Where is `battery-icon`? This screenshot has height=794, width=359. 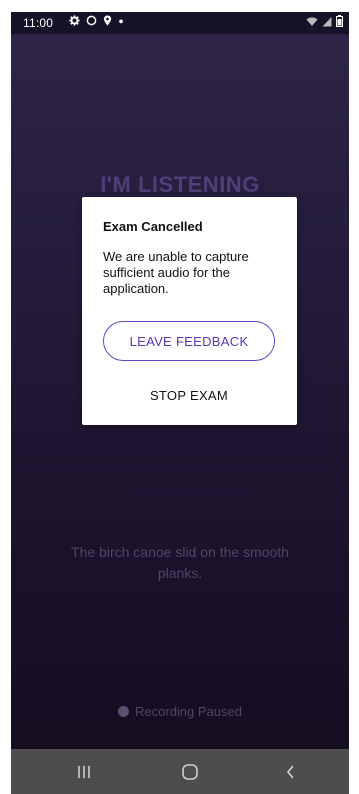 battery-icon is located at coordinates (339, 22).